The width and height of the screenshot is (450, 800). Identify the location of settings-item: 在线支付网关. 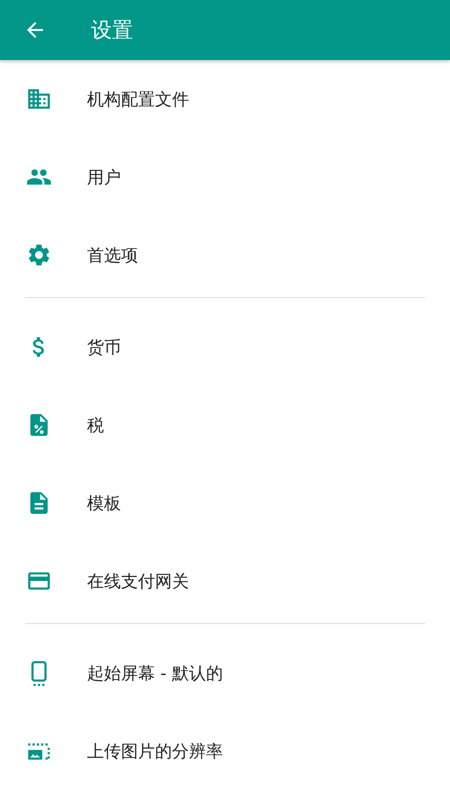
(225, 581).